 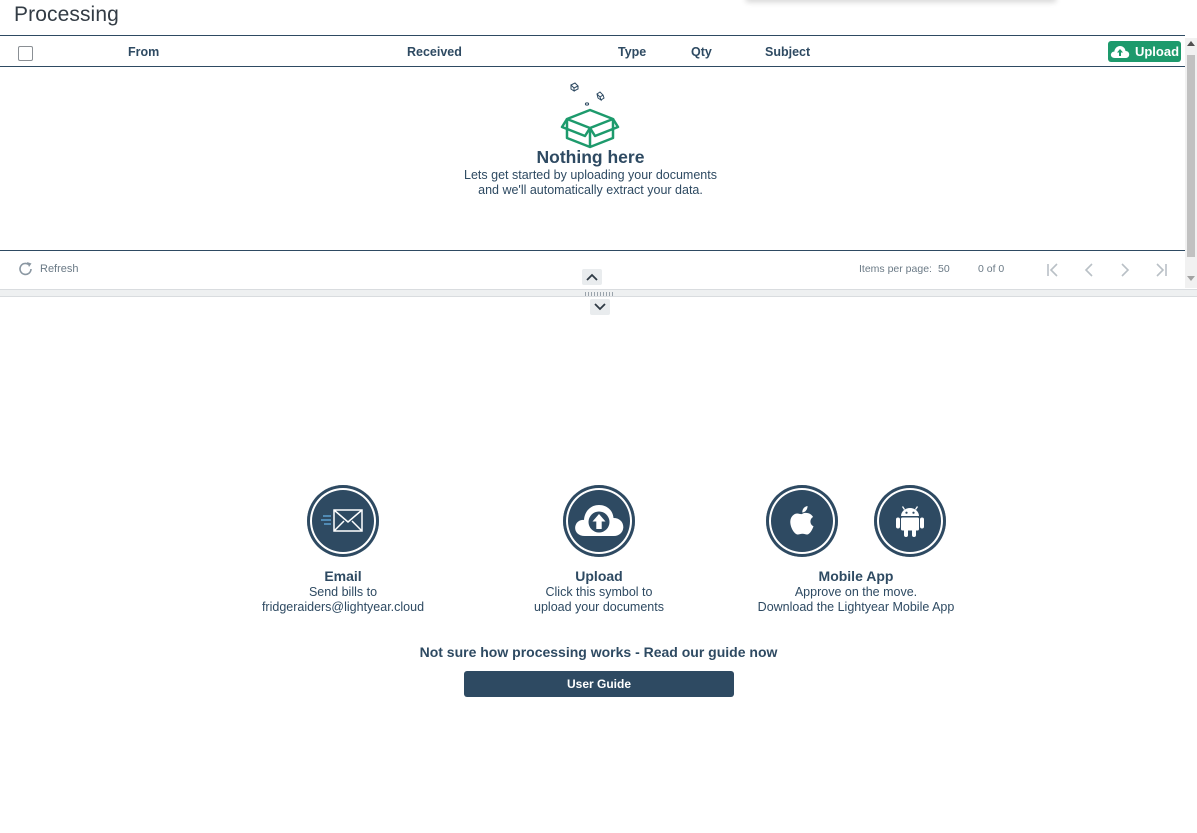 What do you see at coordinates (434, 52) in the screenshot?
I see `column-header-received: Received` at bounding box center [434, 52].